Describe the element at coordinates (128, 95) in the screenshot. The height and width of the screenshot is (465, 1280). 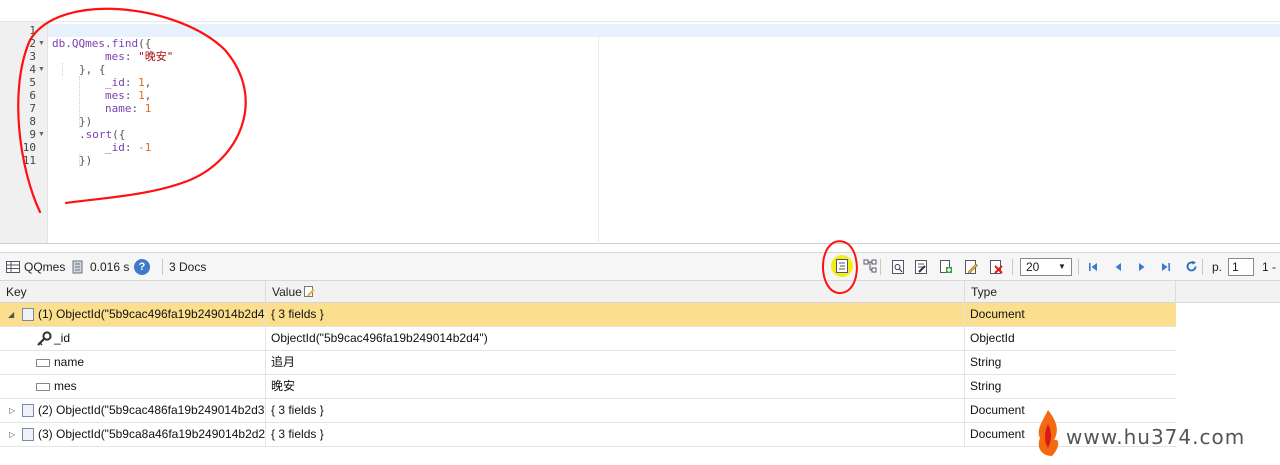
I see `code-line-6: mes: 1,` at that location.